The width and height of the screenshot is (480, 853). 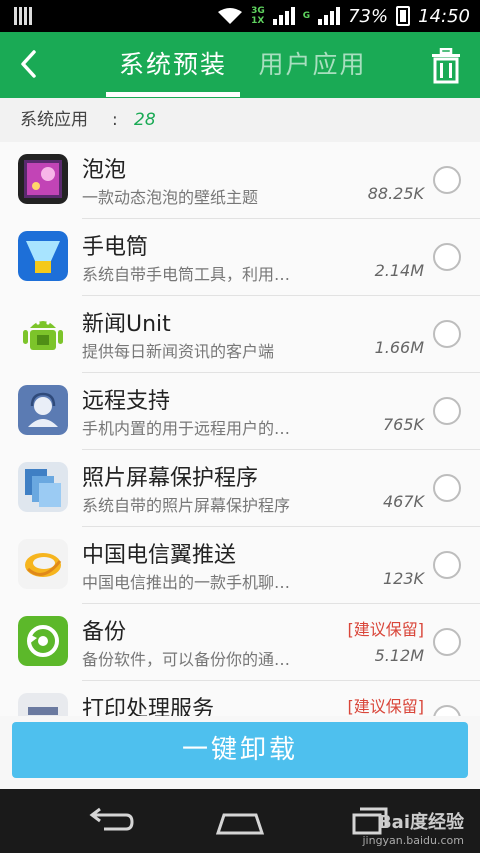 What do you see at coordinates (306, 16) in the screenshot?
I see `network-type-2: G` at bounding box center [306, 16].